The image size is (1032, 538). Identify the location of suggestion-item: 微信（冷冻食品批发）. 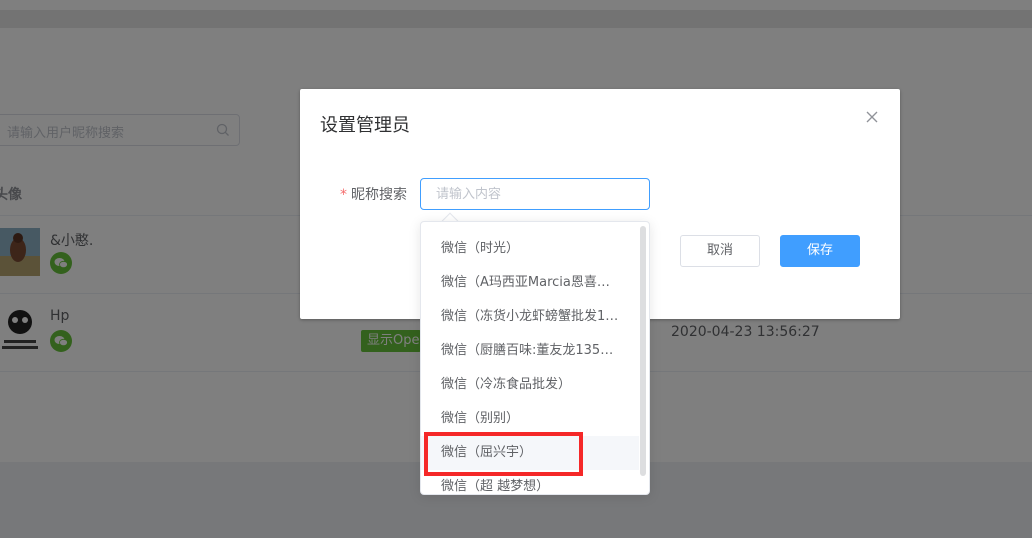
(530, 385).